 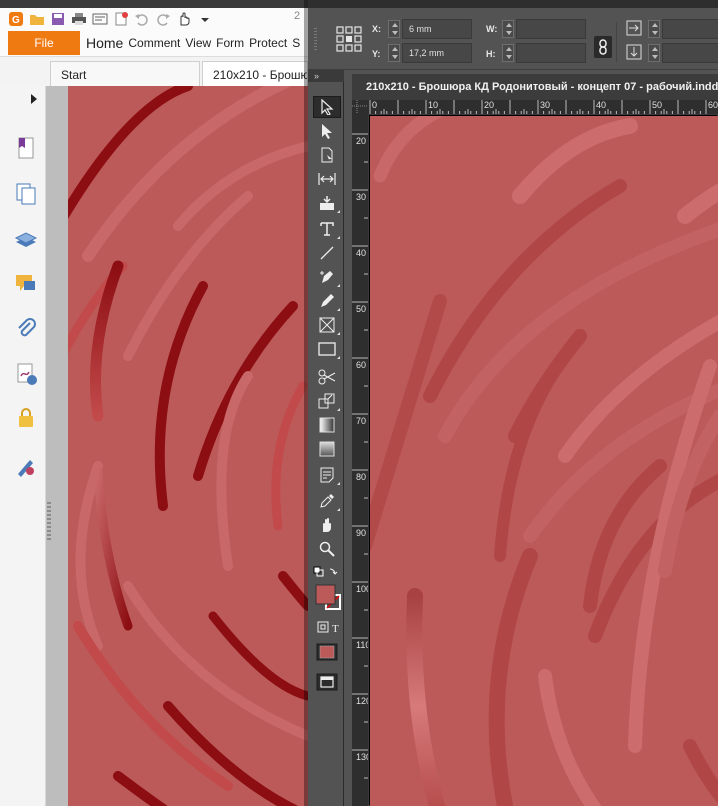 I want to click on foxit-page-gutter, so click(x=57, y=446).